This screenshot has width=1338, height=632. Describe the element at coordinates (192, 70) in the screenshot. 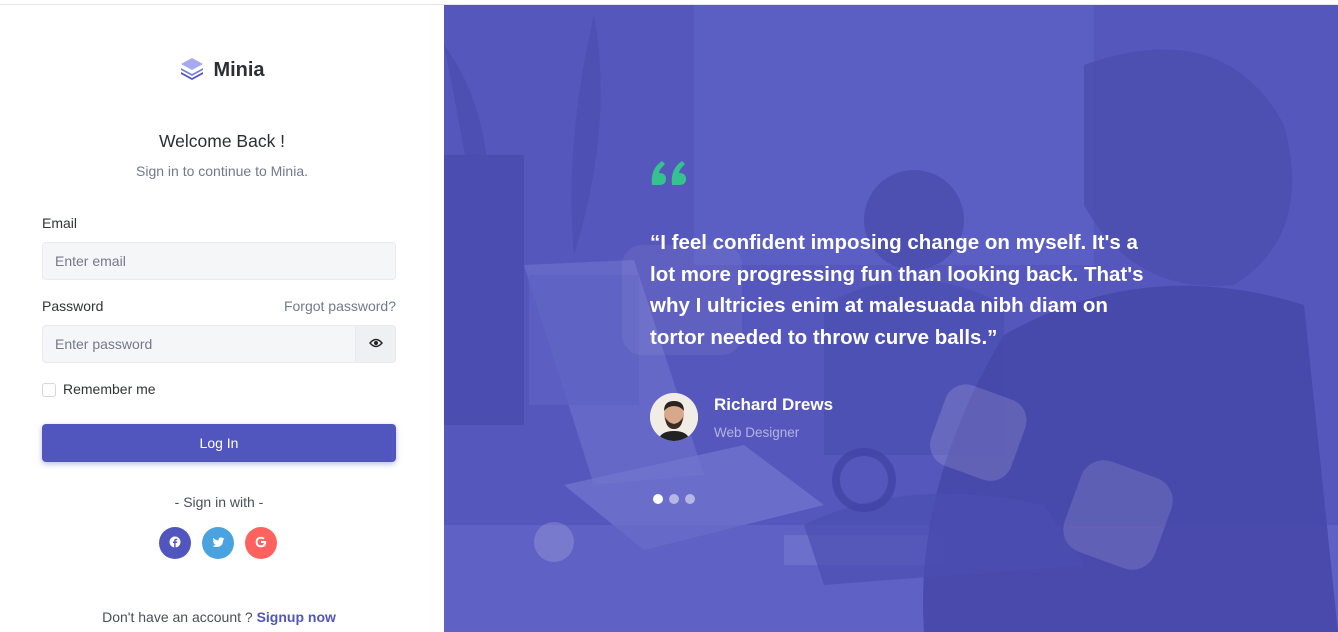

I see `layers-icon` at that location.